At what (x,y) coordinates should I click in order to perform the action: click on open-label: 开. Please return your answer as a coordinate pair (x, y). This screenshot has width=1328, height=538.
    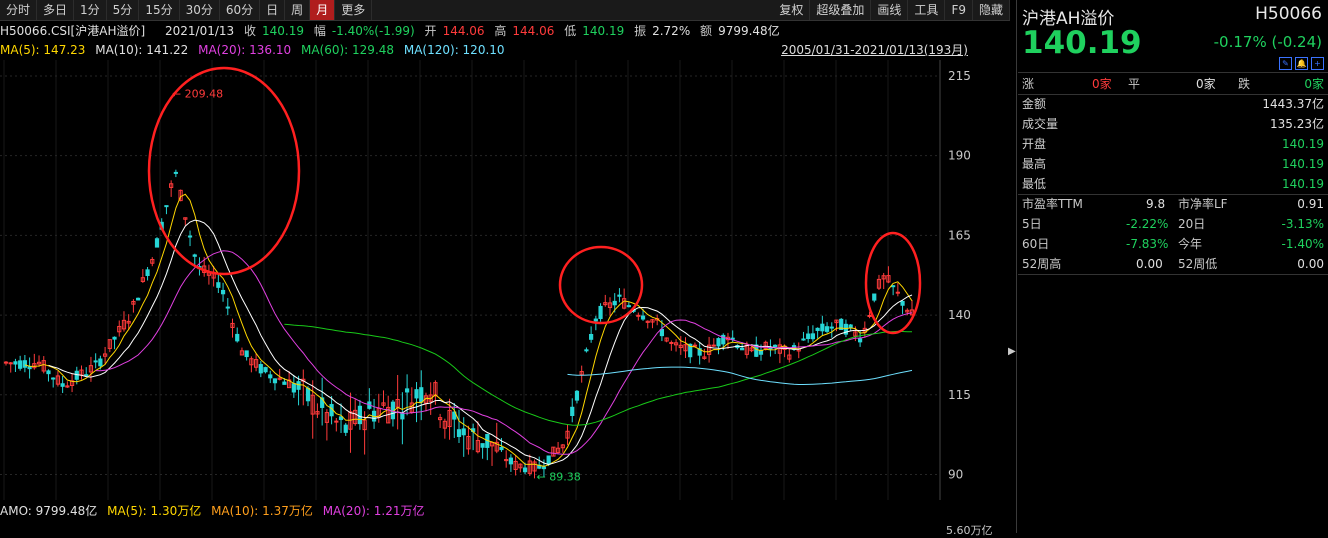
    Looking at the image, I should click on (430, 31).